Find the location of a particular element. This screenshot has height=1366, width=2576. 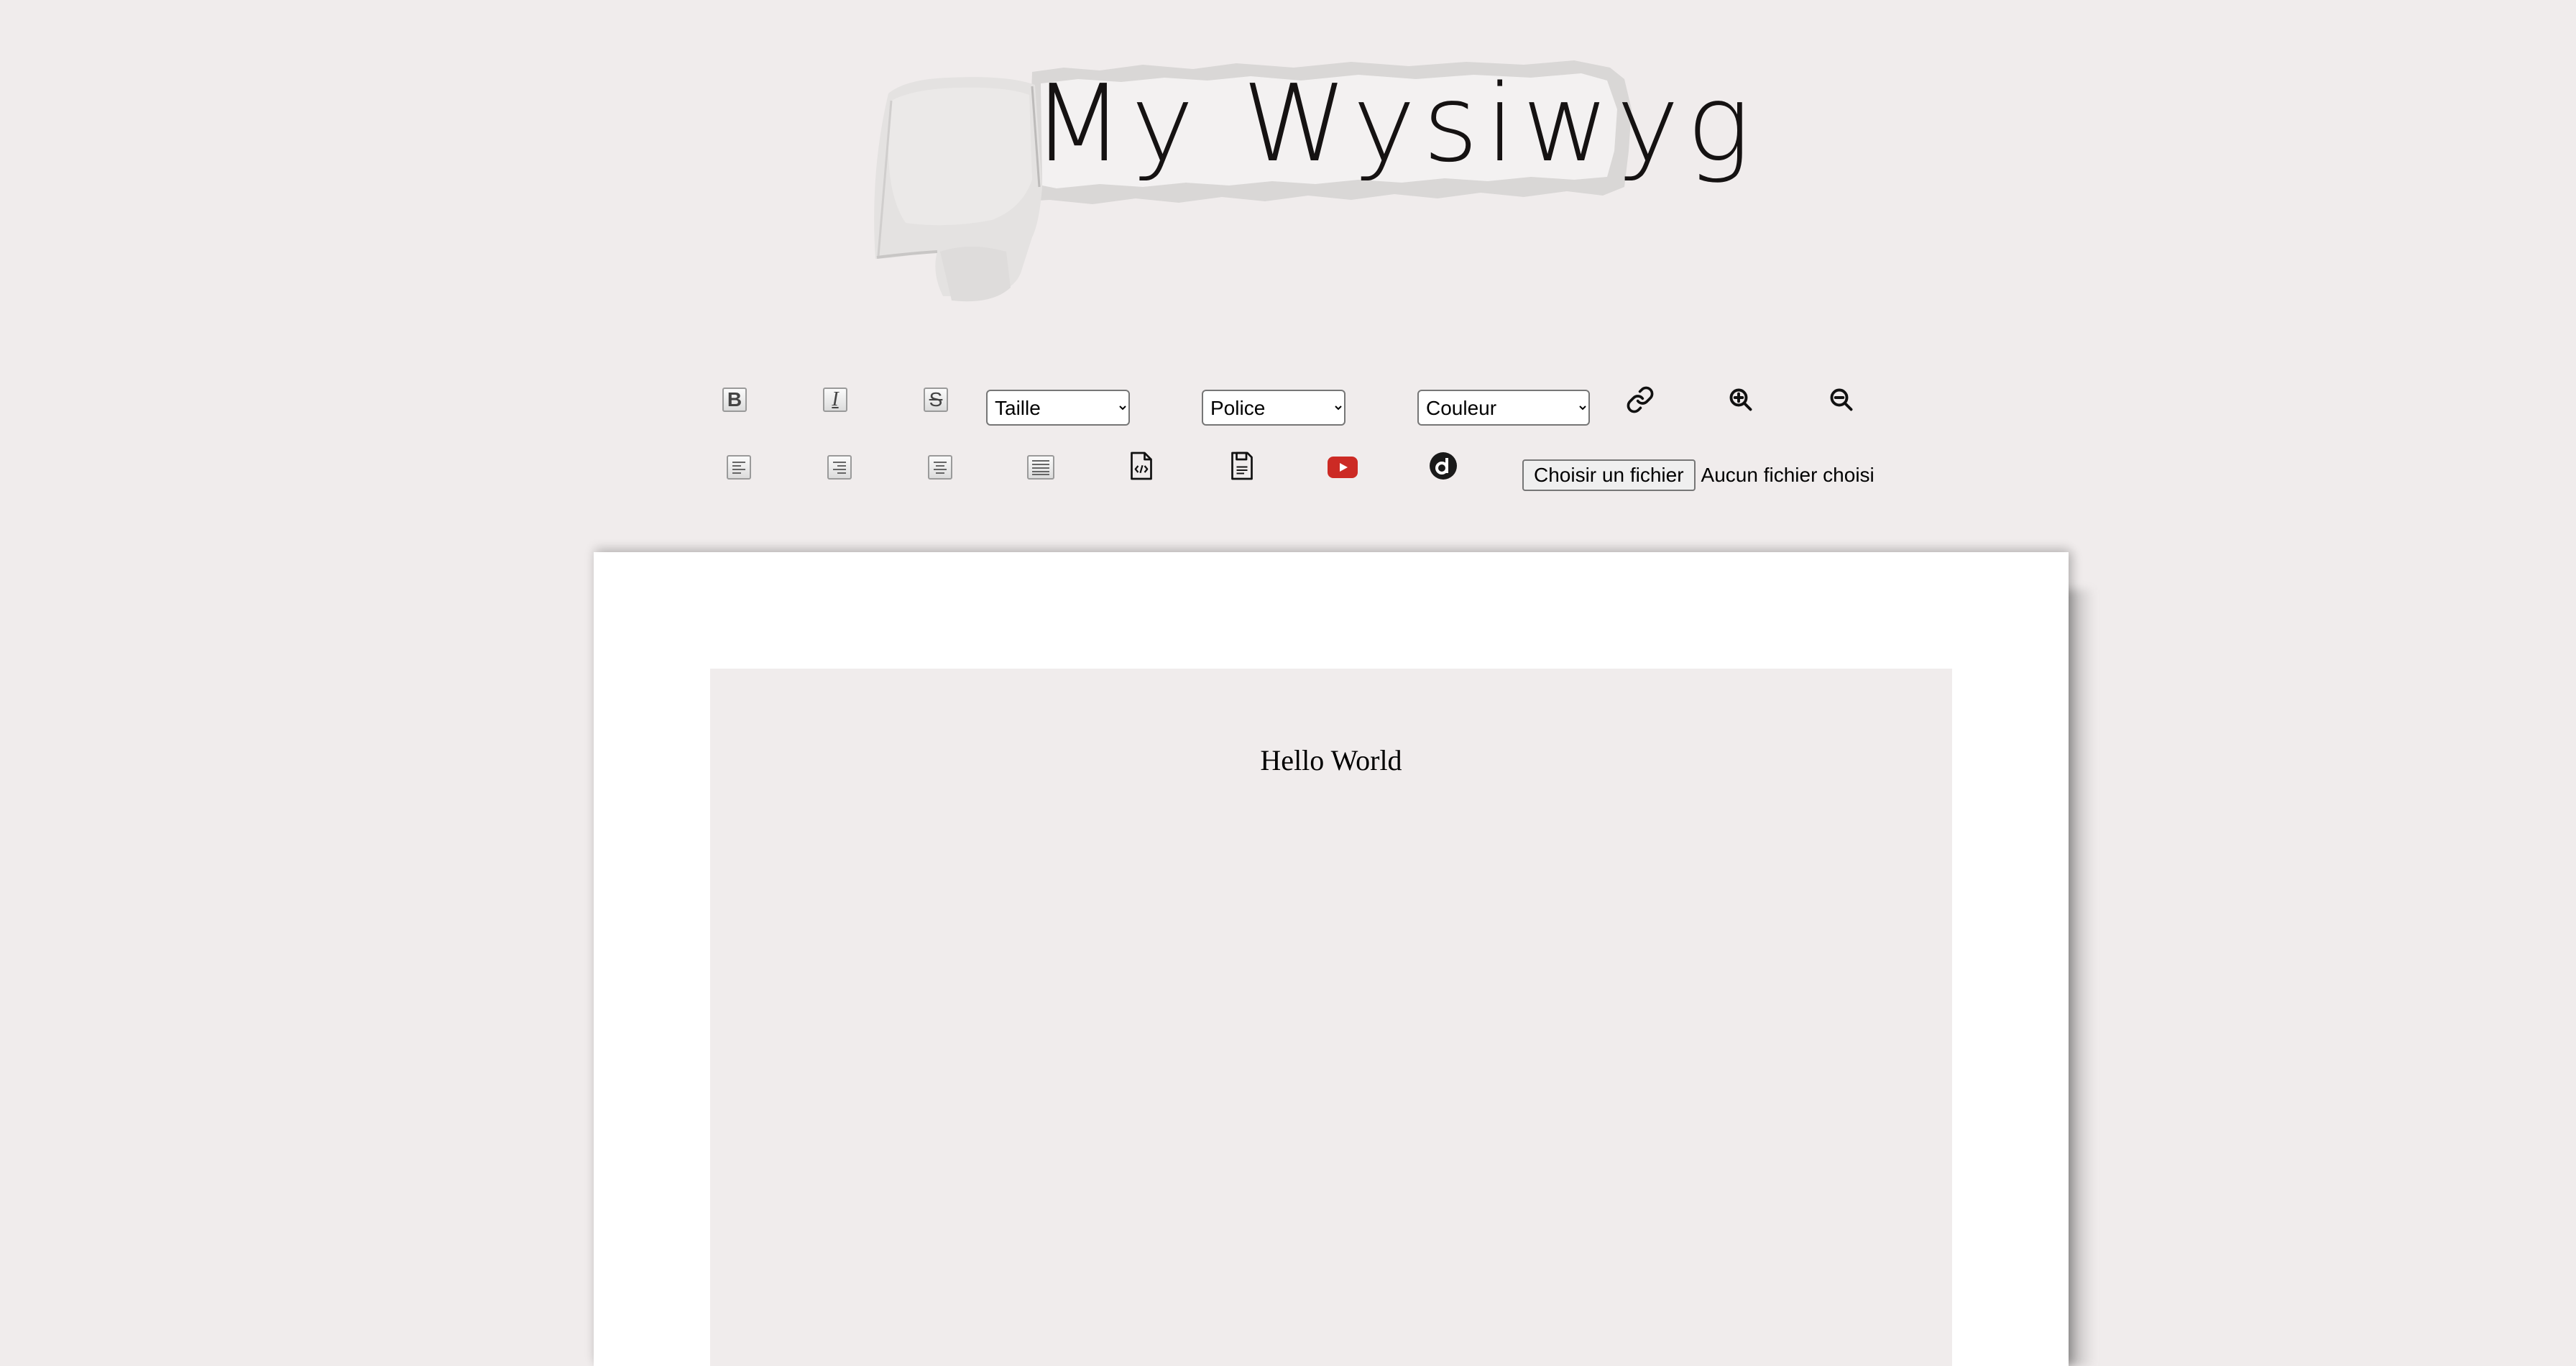

align-center-button is located at coordinates (940, 467).